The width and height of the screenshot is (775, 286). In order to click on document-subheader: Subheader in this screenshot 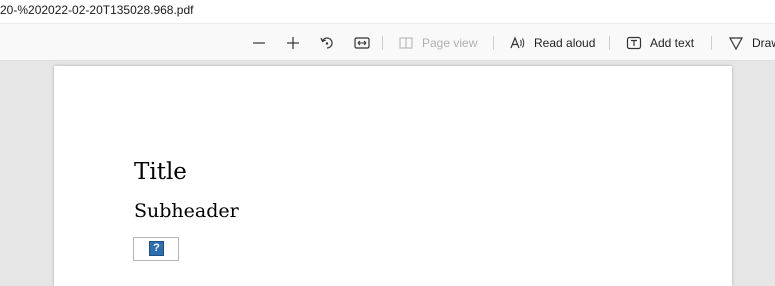, I will do `click(186, 211)`.